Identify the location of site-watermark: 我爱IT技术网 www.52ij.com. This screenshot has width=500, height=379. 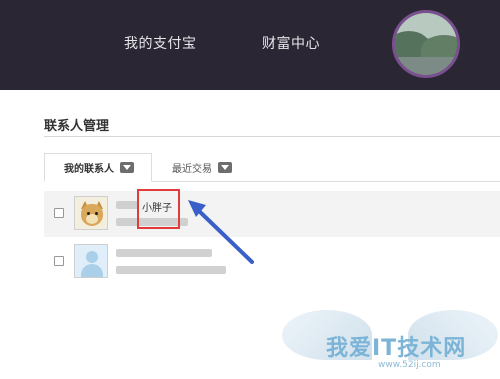
(391, 339).